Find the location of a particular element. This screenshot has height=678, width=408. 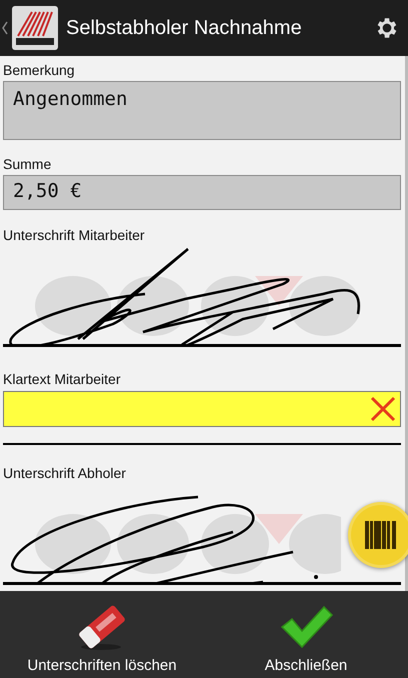

field-label: Unterschrift Abholer is located at coordinates (65, 473).